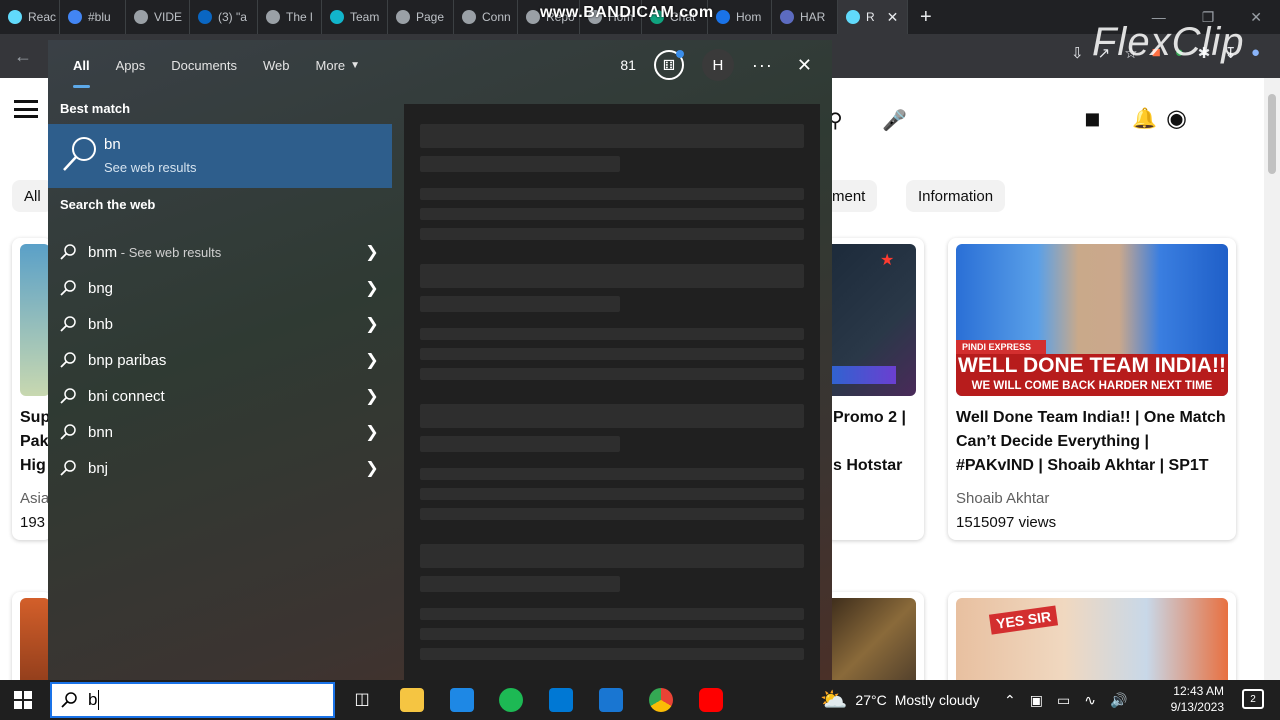 The width and height of the screenshot is (1280, 720). Describe the element at coordinates (956, 196) in the screenshot. I see `chip-information: Information` at that location.